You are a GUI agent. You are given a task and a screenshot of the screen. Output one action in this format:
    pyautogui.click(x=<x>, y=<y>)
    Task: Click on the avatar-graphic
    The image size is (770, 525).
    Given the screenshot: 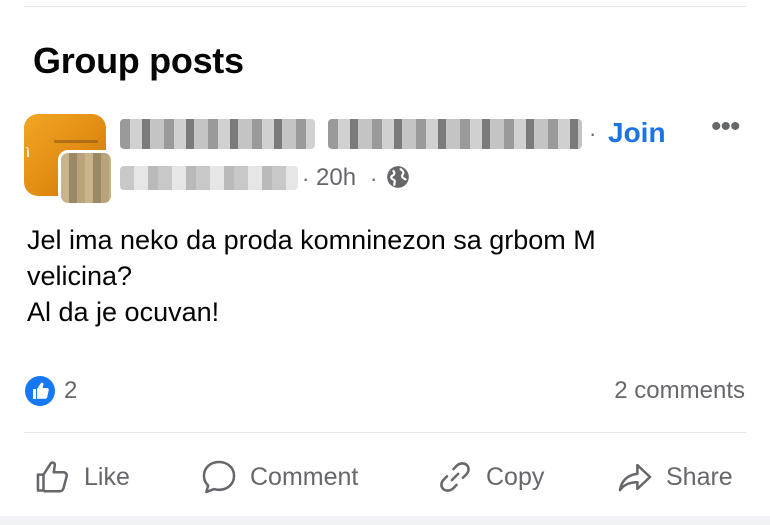 What is the action you would take?
    pyautogui.click(x=76, y=141)
    